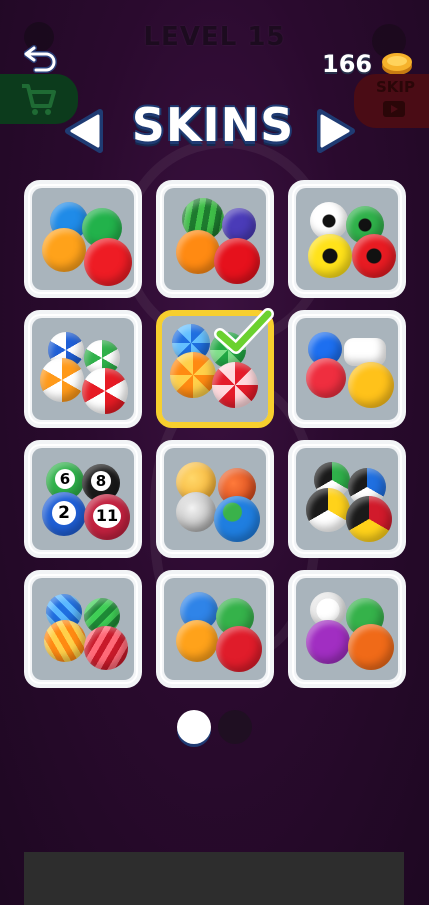  I want to click on left-arrow-icon, so click(84, 131).